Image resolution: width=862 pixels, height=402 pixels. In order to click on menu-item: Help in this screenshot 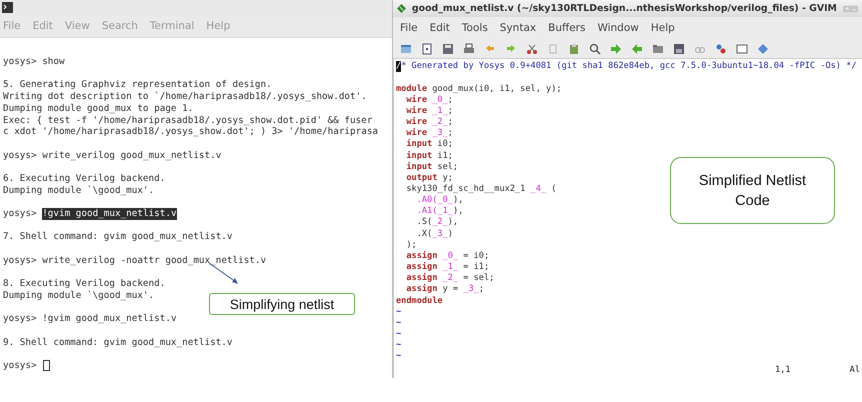, I will do `click(662, 28)`.